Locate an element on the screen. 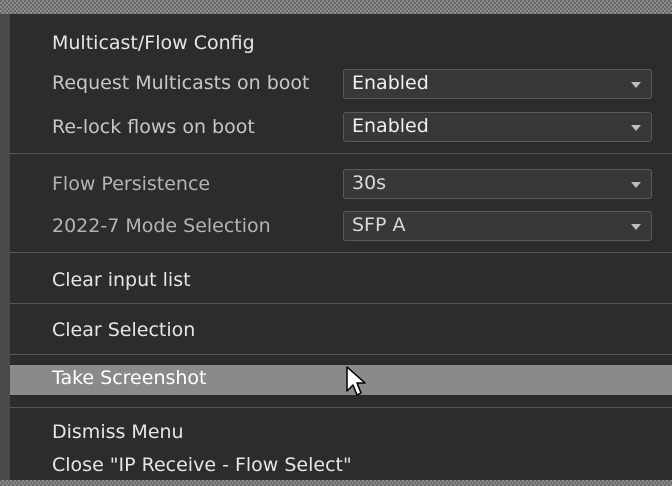 The width and height of the screenshot is (672, 486). flow-persistence-dropdown: 30s is located at coordinates (497, 184).